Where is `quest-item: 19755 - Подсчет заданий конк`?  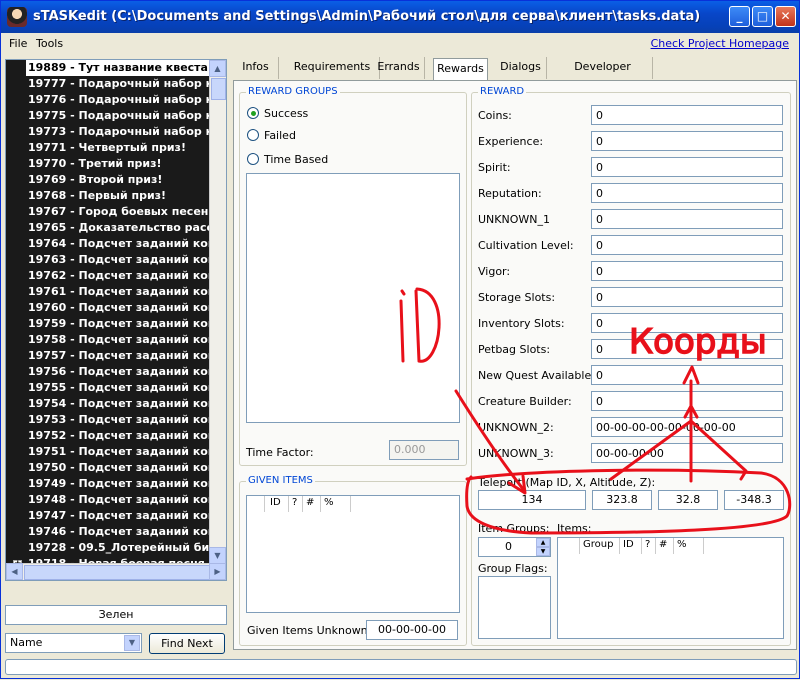 quest-item: 19755 - Подсчет заданий конк is located at coordinates (116, 388).